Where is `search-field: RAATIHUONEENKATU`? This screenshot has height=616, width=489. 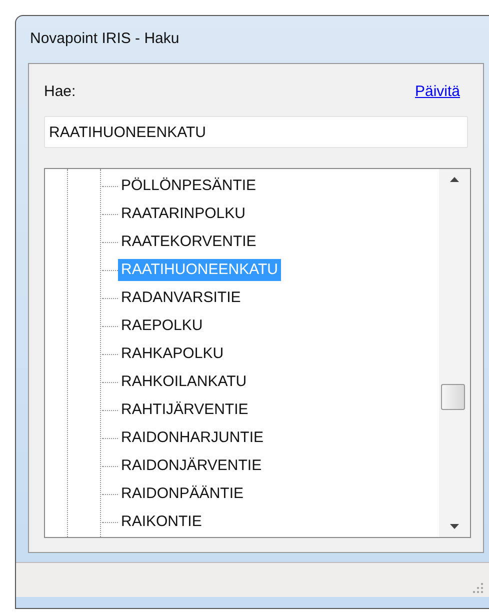 search-field: RAATIHUONEENKATU is located at coordinates (256, 132).